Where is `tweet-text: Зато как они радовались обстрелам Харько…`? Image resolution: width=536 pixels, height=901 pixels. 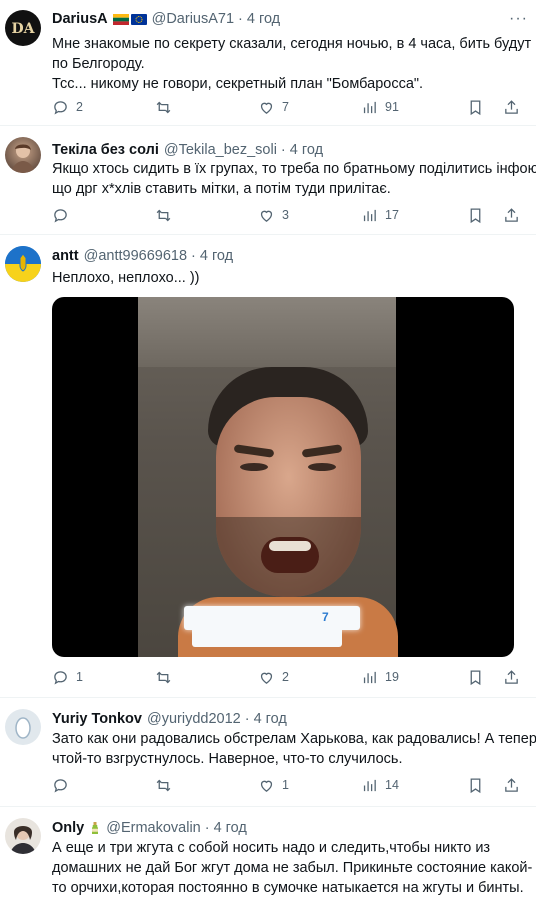 tweet-text: Зато как они радовались обстрелам Харько… is located at coordinates (294, 749).